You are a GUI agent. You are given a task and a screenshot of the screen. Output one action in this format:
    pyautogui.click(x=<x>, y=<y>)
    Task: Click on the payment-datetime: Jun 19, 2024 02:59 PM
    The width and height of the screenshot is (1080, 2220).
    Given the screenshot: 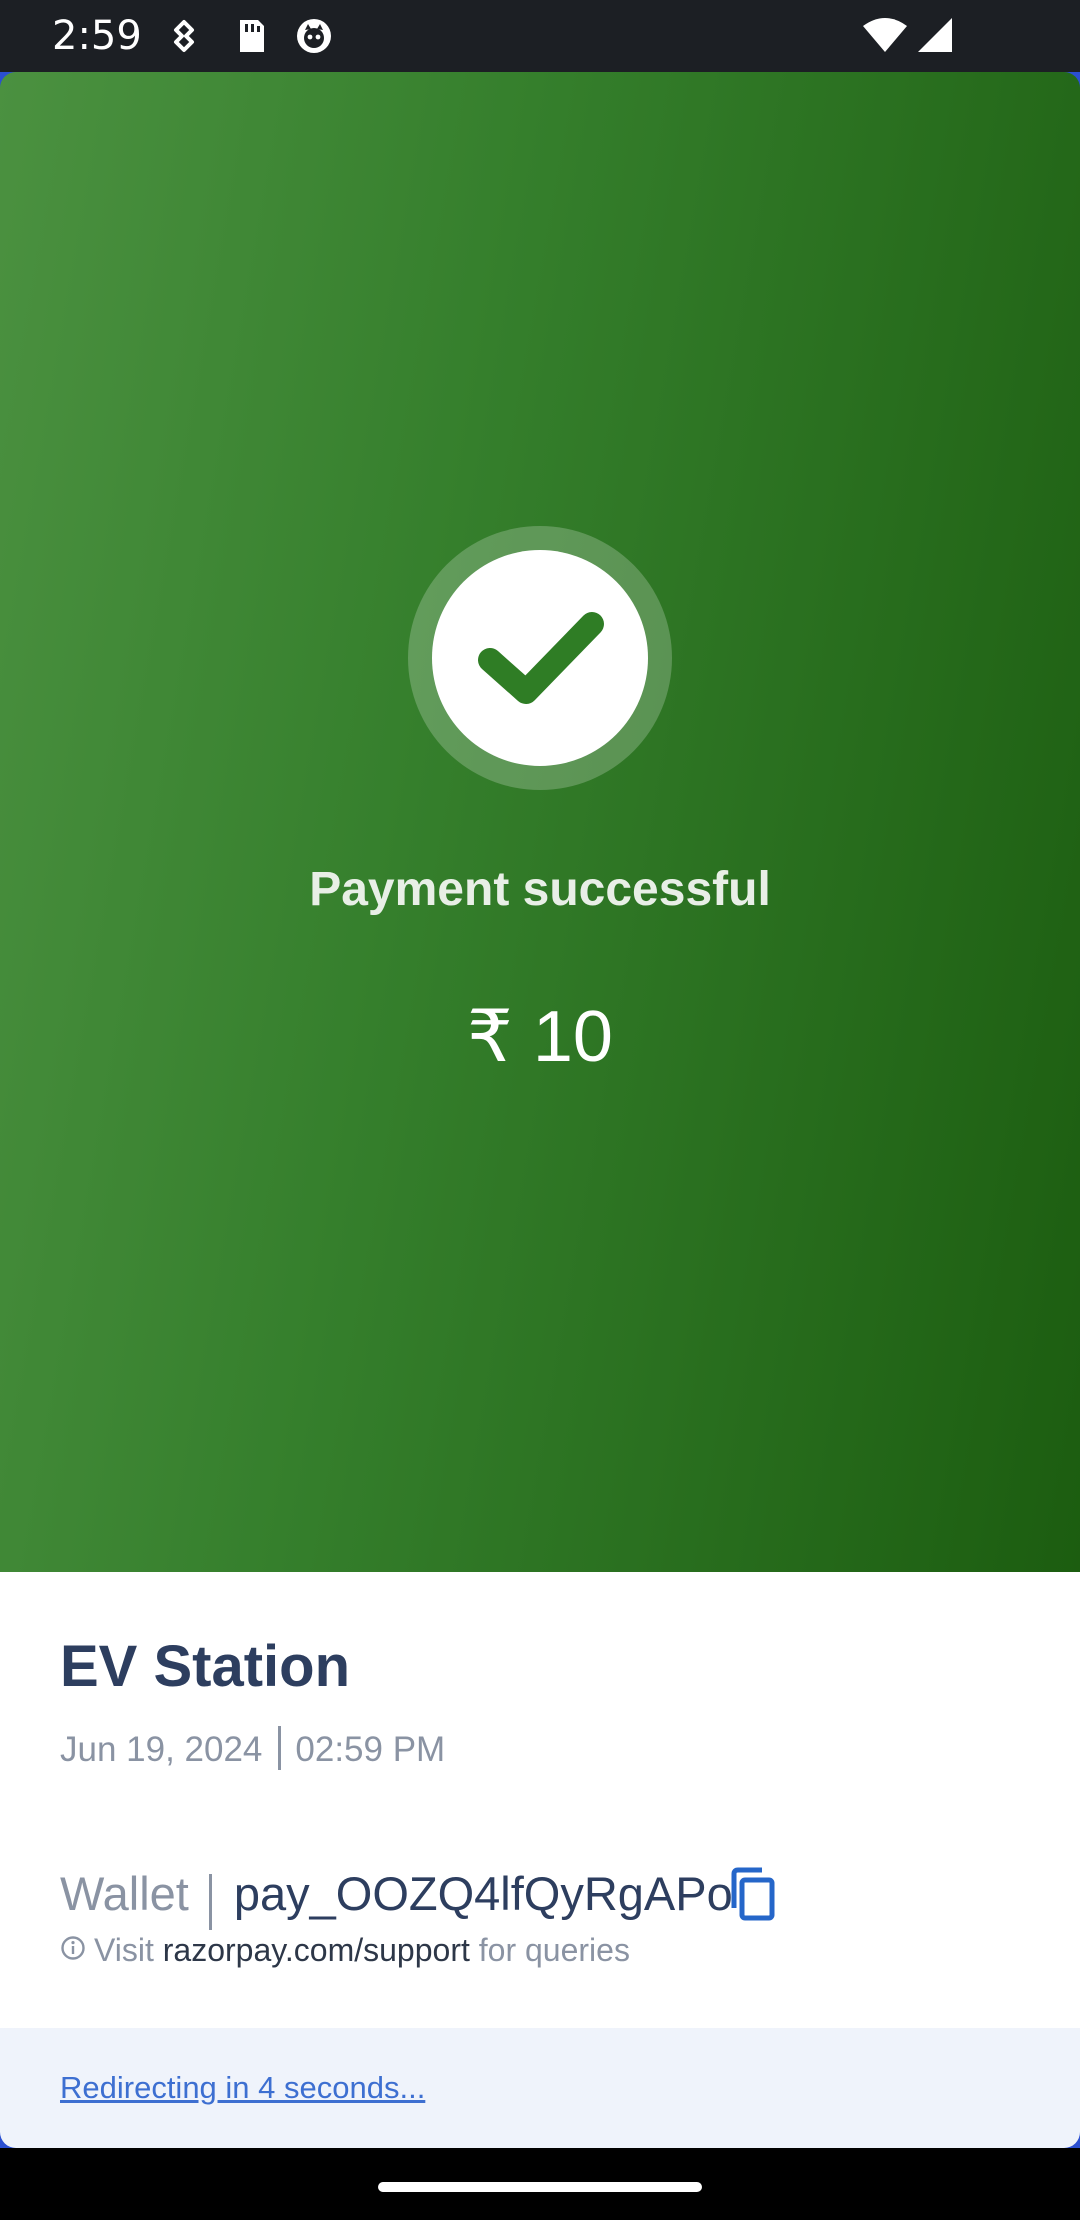 What is the action you would take?
    pyautogui.click(x=253, y=1749)
    